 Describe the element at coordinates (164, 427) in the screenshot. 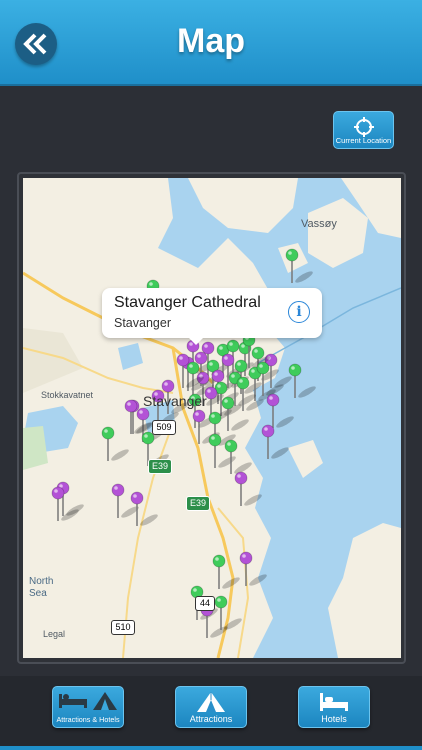

I see `road-shield-509: 509` at that location.